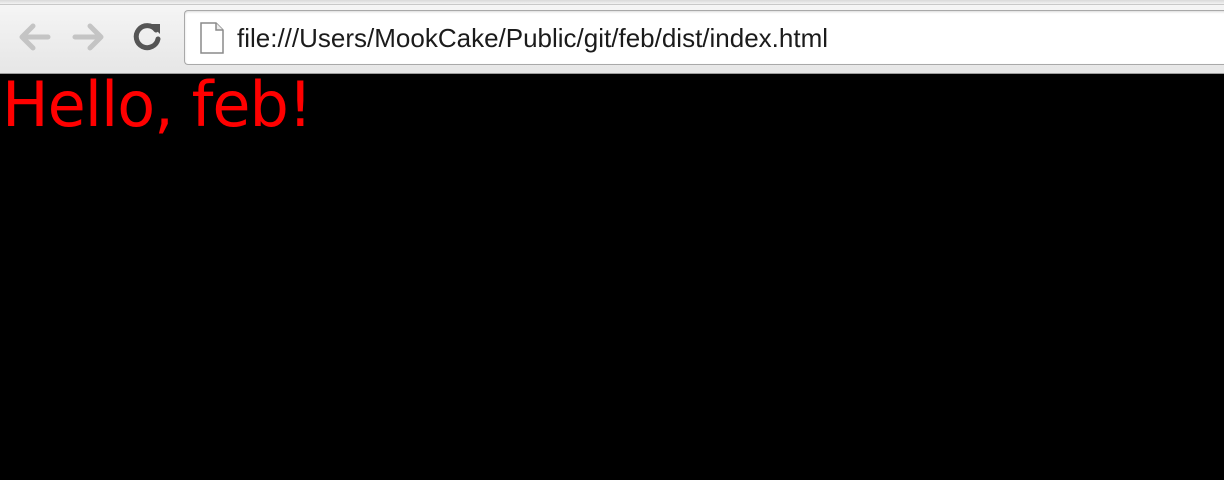  I want to click on reload-button, so click(147, 37).